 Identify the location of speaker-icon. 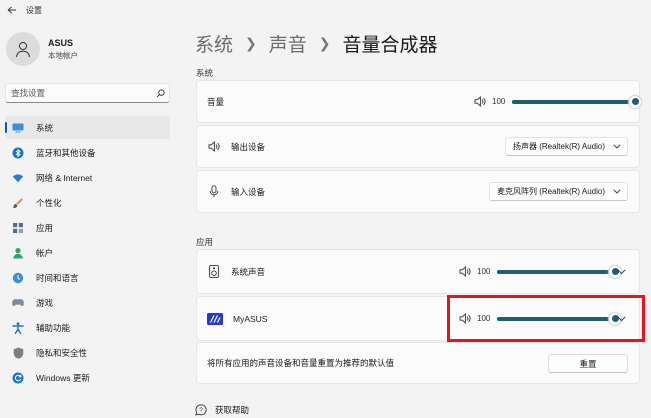
(214, 147).